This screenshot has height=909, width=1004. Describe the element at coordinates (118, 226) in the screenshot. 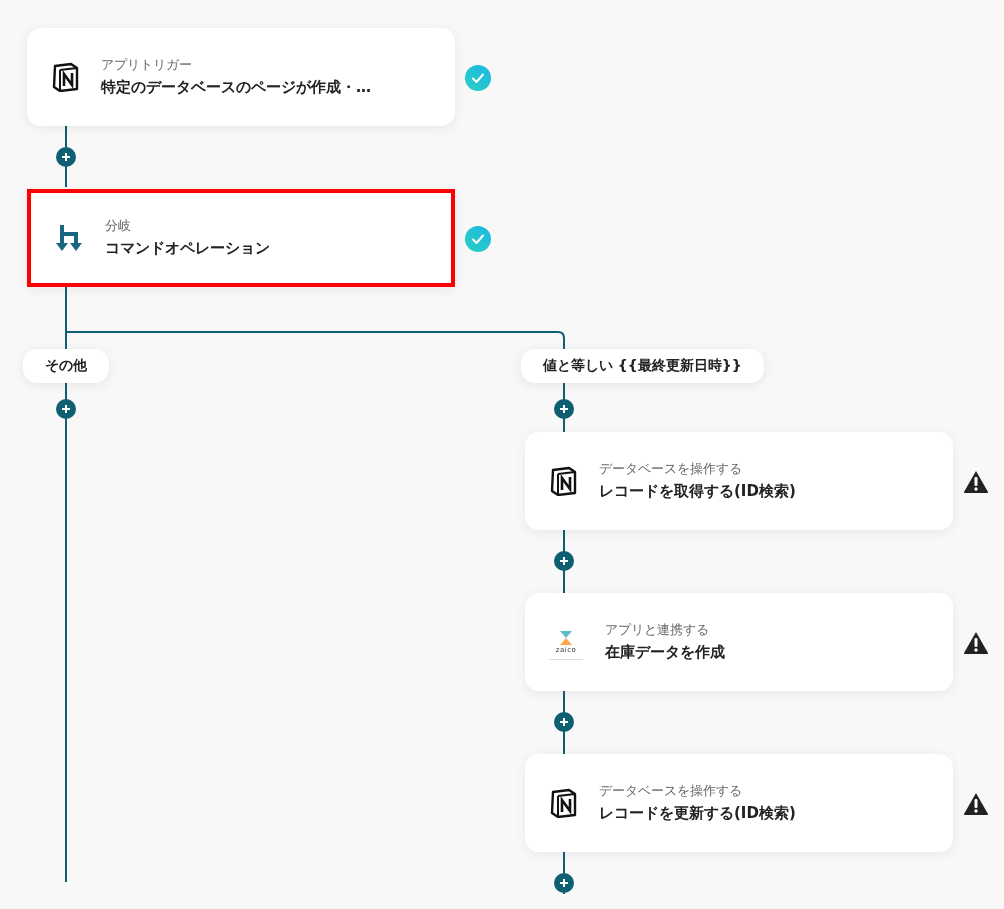

I see `step-category: 分岐` at that location.